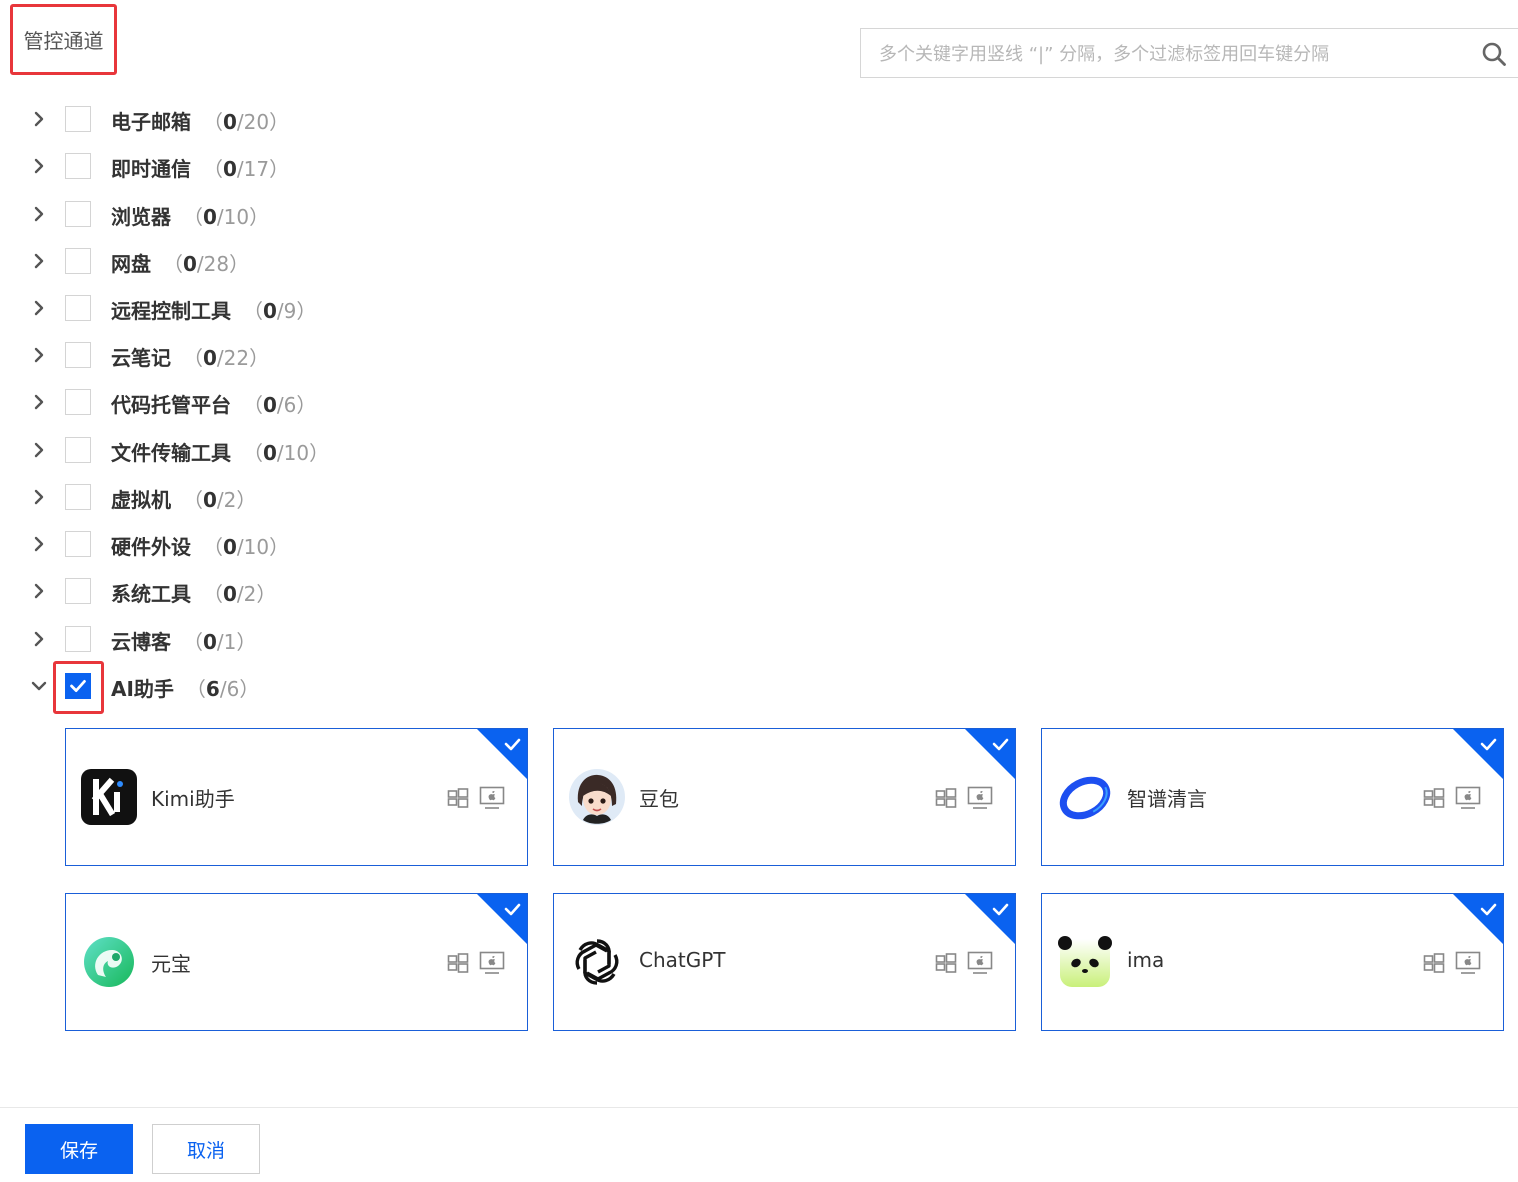 The image size is (1518, 1182). What do you see at coordinates (219, 500) in the screenshot?
I see `category-count: （0/2）` at bounding box center [219, 500].